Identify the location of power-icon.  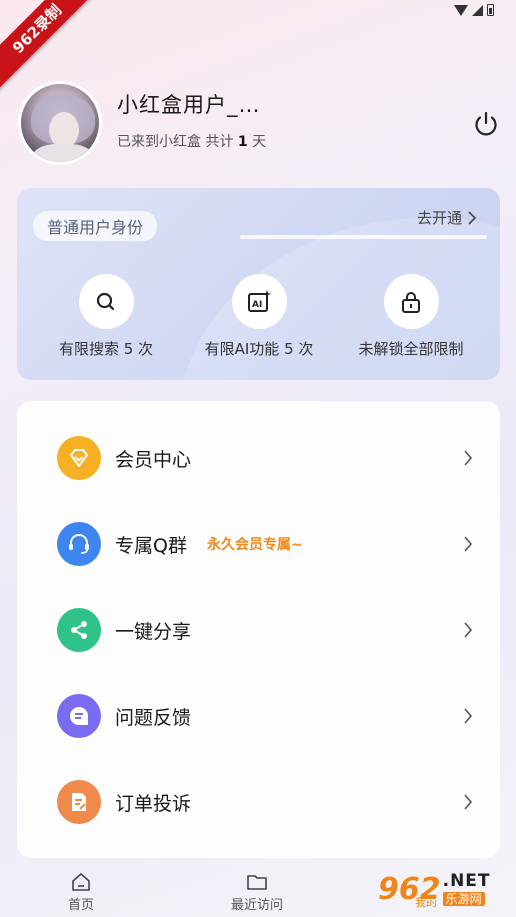
(486, 124).